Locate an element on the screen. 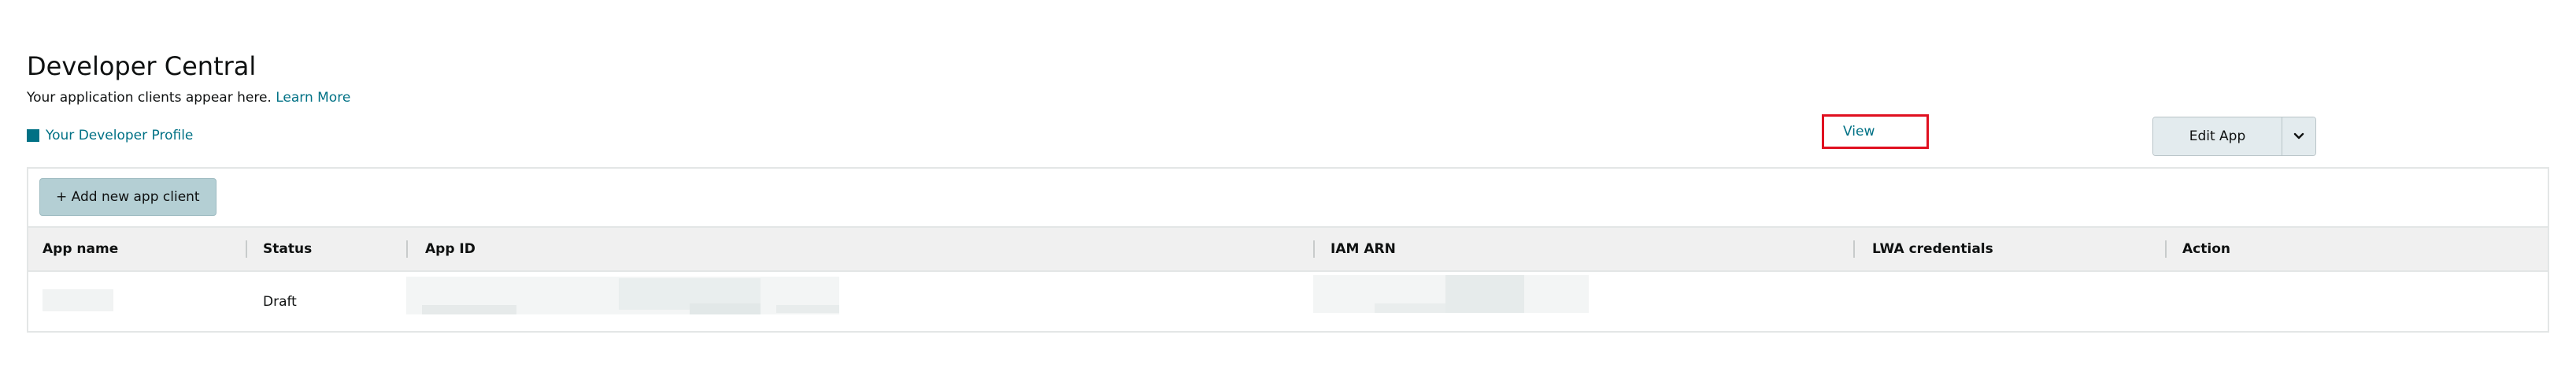  subtitle-text: Your application clients appear here. is located at coordinates (149, 98).